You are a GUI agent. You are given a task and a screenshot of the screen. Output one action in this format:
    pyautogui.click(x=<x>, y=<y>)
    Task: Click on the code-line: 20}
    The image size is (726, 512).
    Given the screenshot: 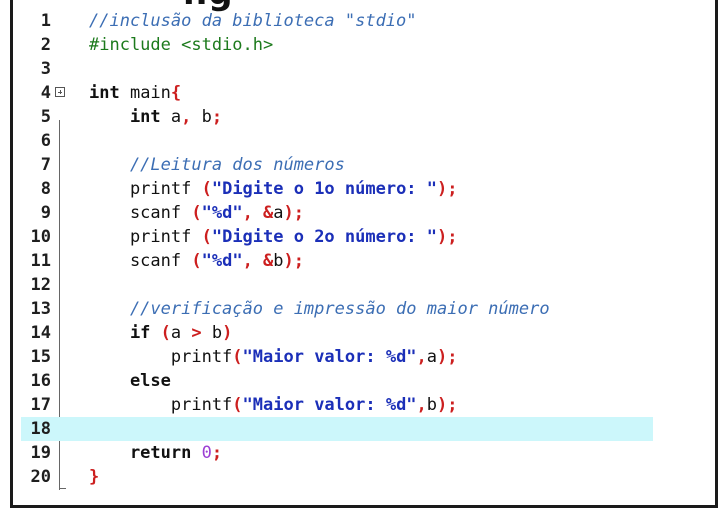 What is the action you would take?
    pyautogui.click(x=337, y=477)
    